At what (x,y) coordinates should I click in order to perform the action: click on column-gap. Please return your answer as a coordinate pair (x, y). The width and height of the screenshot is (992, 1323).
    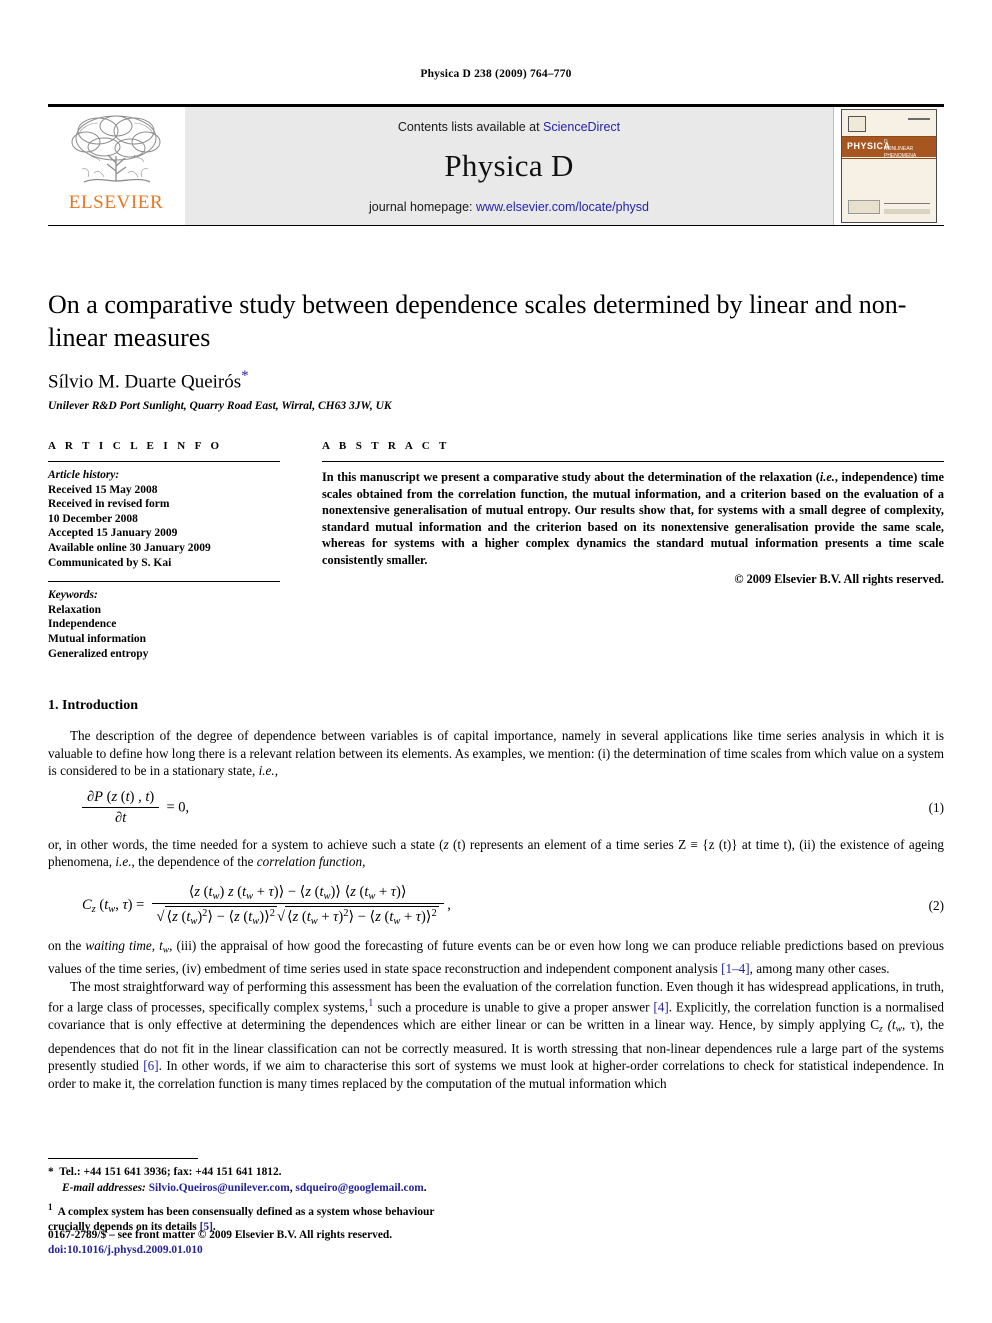
    Looking at the image, I should click on (301, 550).